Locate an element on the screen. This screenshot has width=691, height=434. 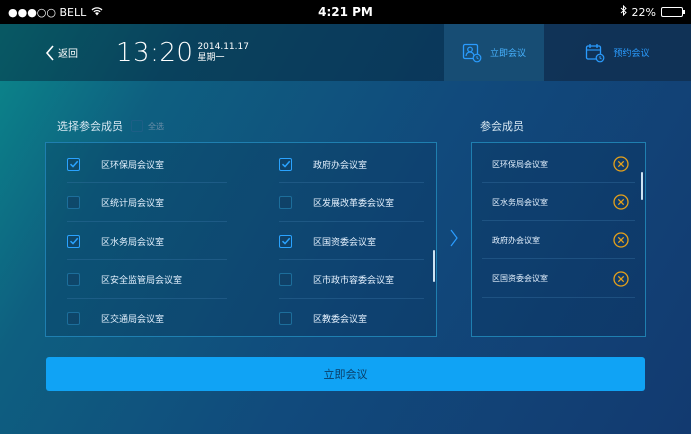
room-label: 区发展改革委会议室 is located at coordinates (354, 204).